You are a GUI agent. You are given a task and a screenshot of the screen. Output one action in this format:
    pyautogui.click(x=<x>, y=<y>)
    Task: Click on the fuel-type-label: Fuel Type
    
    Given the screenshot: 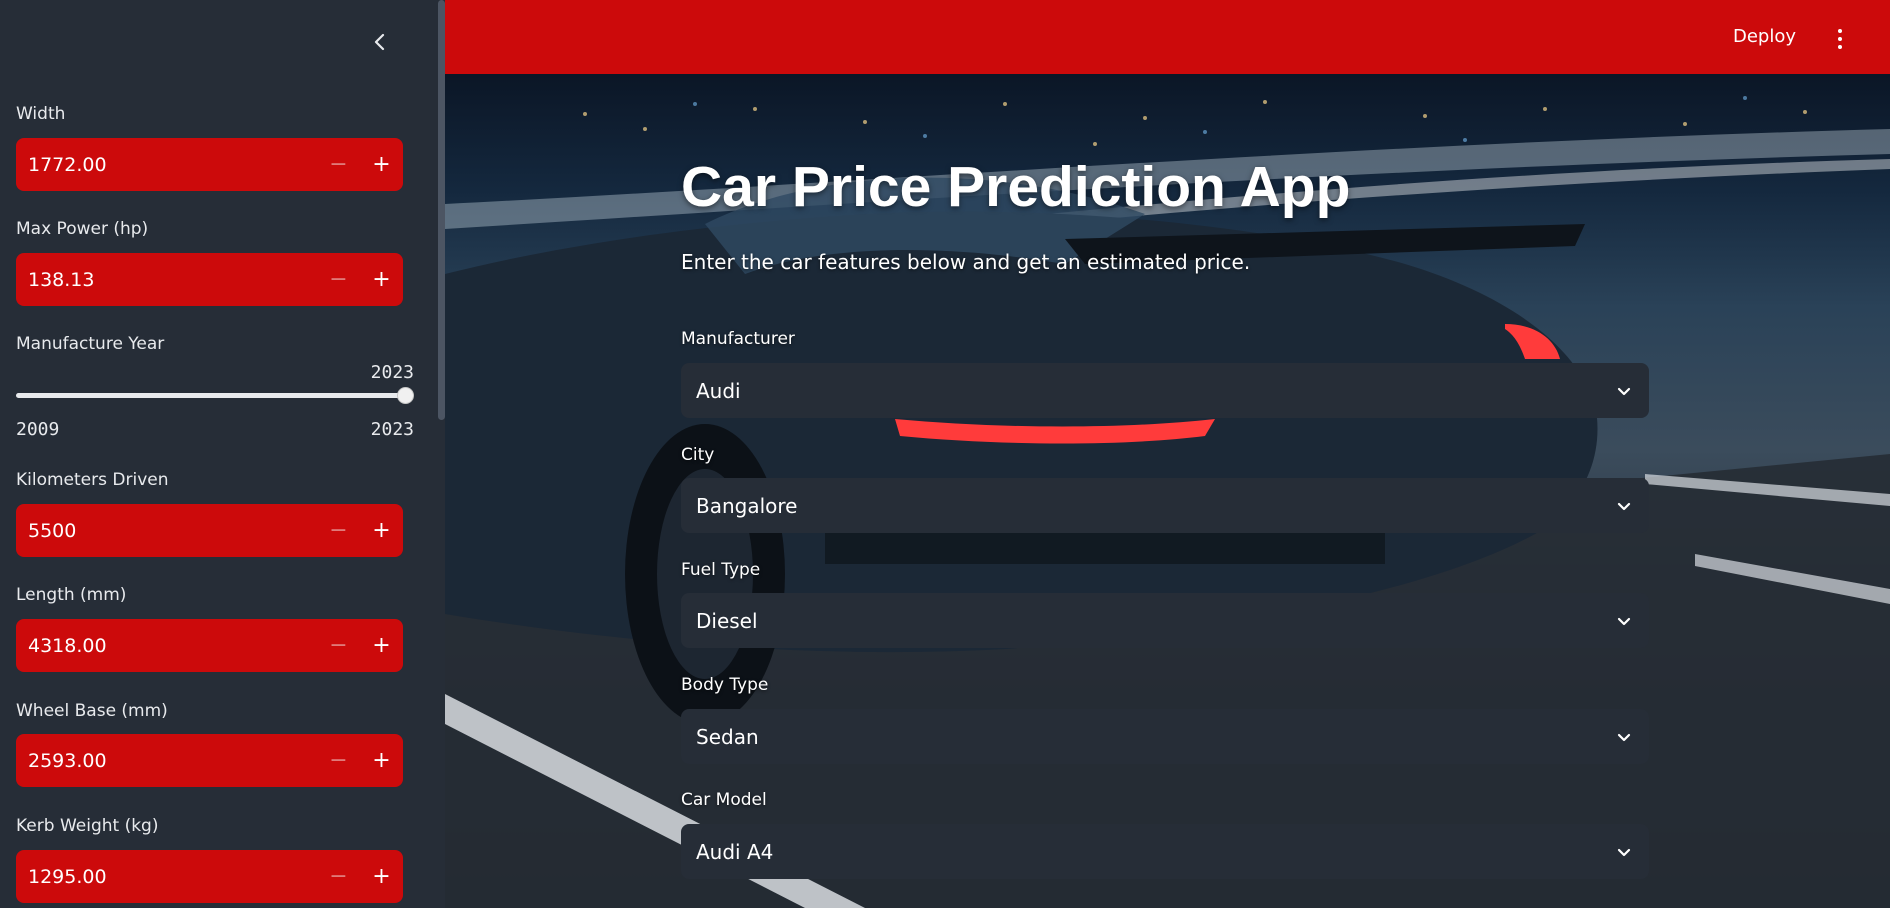 What is the action you would take?
    pyautogui.click(x=721, y=570)
    